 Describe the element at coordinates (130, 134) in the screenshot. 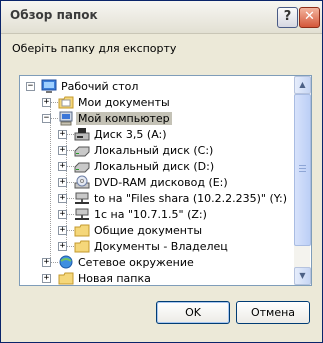

I see `tree-item-label: Диск 3,5 (A:)` at that location.